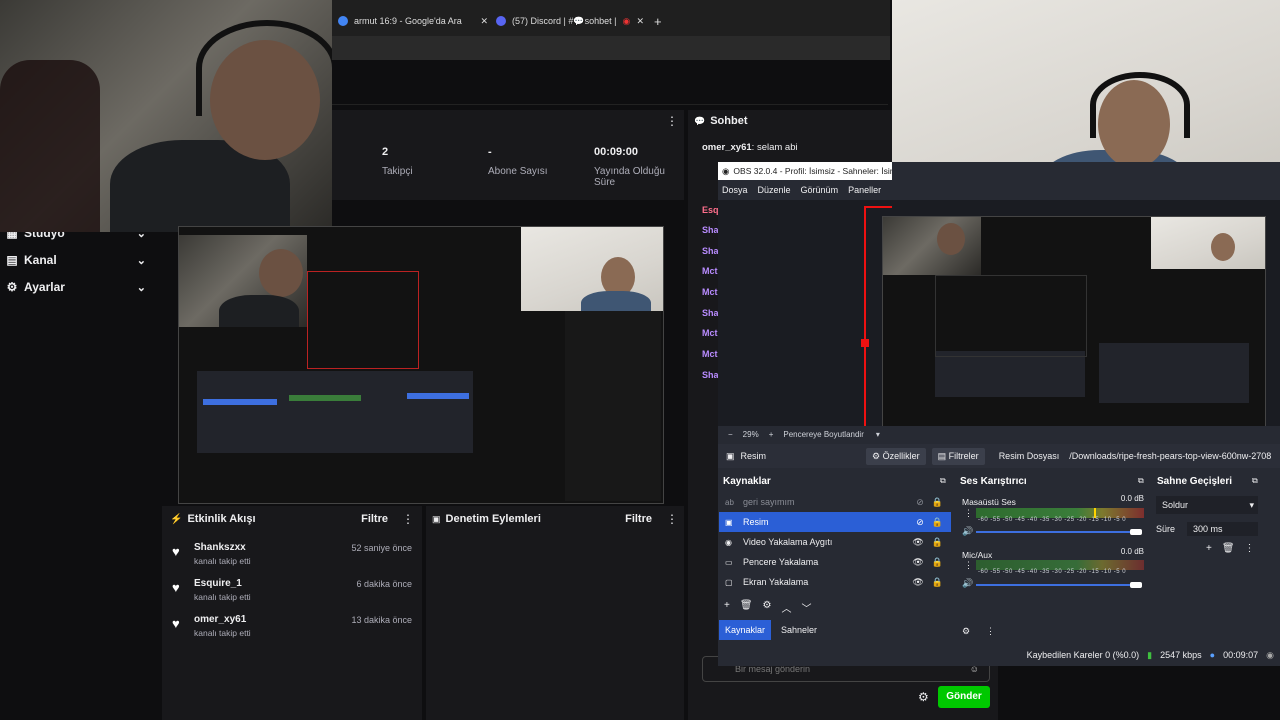  I want to click on menu-docks: Paneller, so click(864, 190).